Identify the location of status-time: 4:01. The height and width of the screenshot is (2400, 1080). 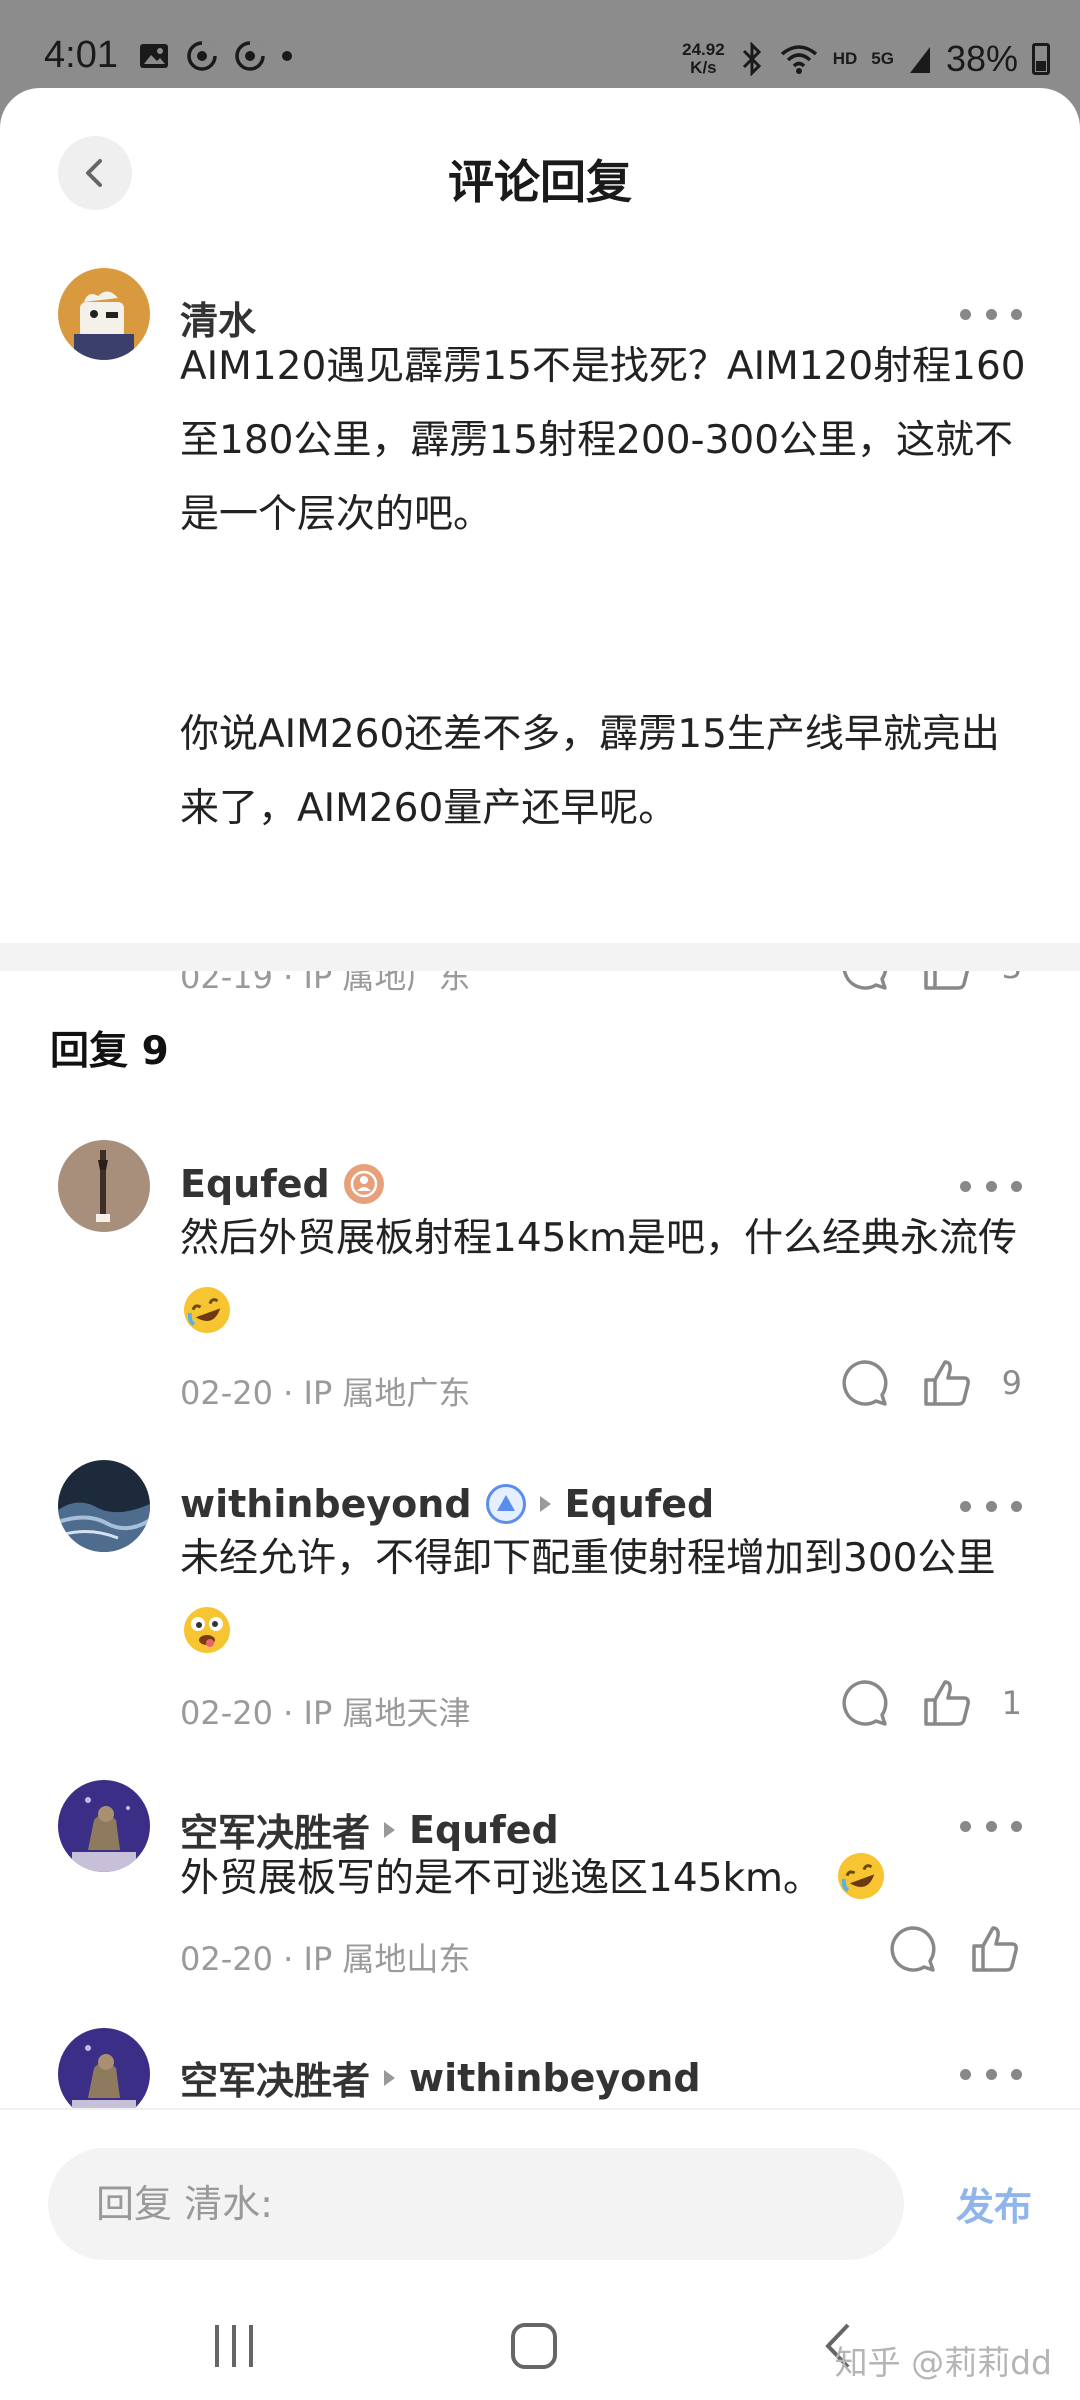
(81, 55).